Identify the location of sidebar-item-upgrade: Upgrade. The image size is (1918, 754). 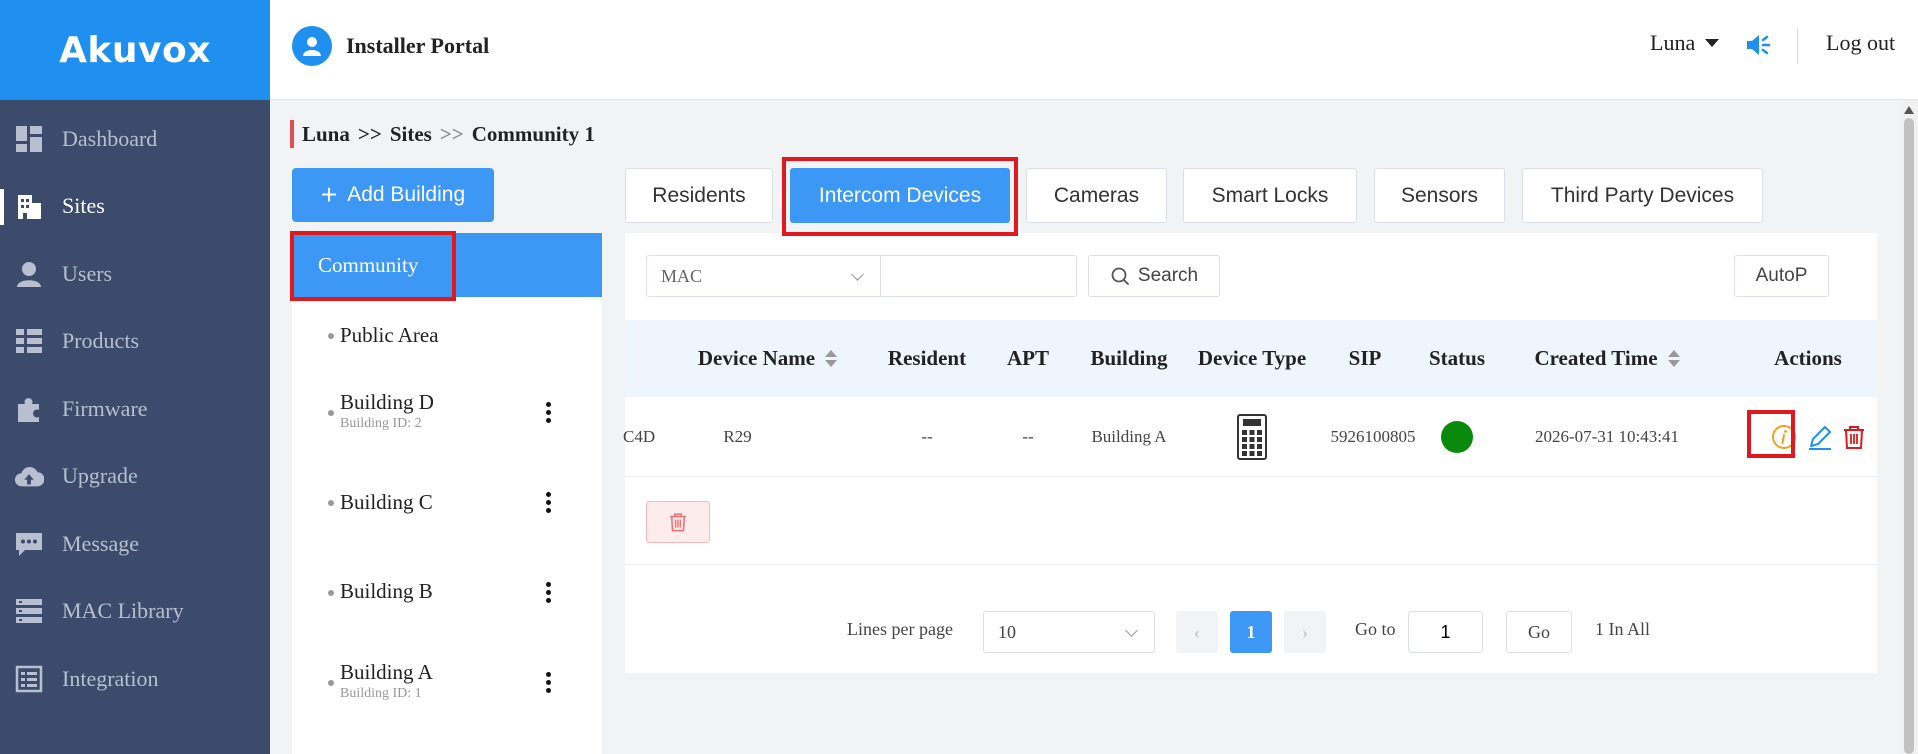
(135, 477).